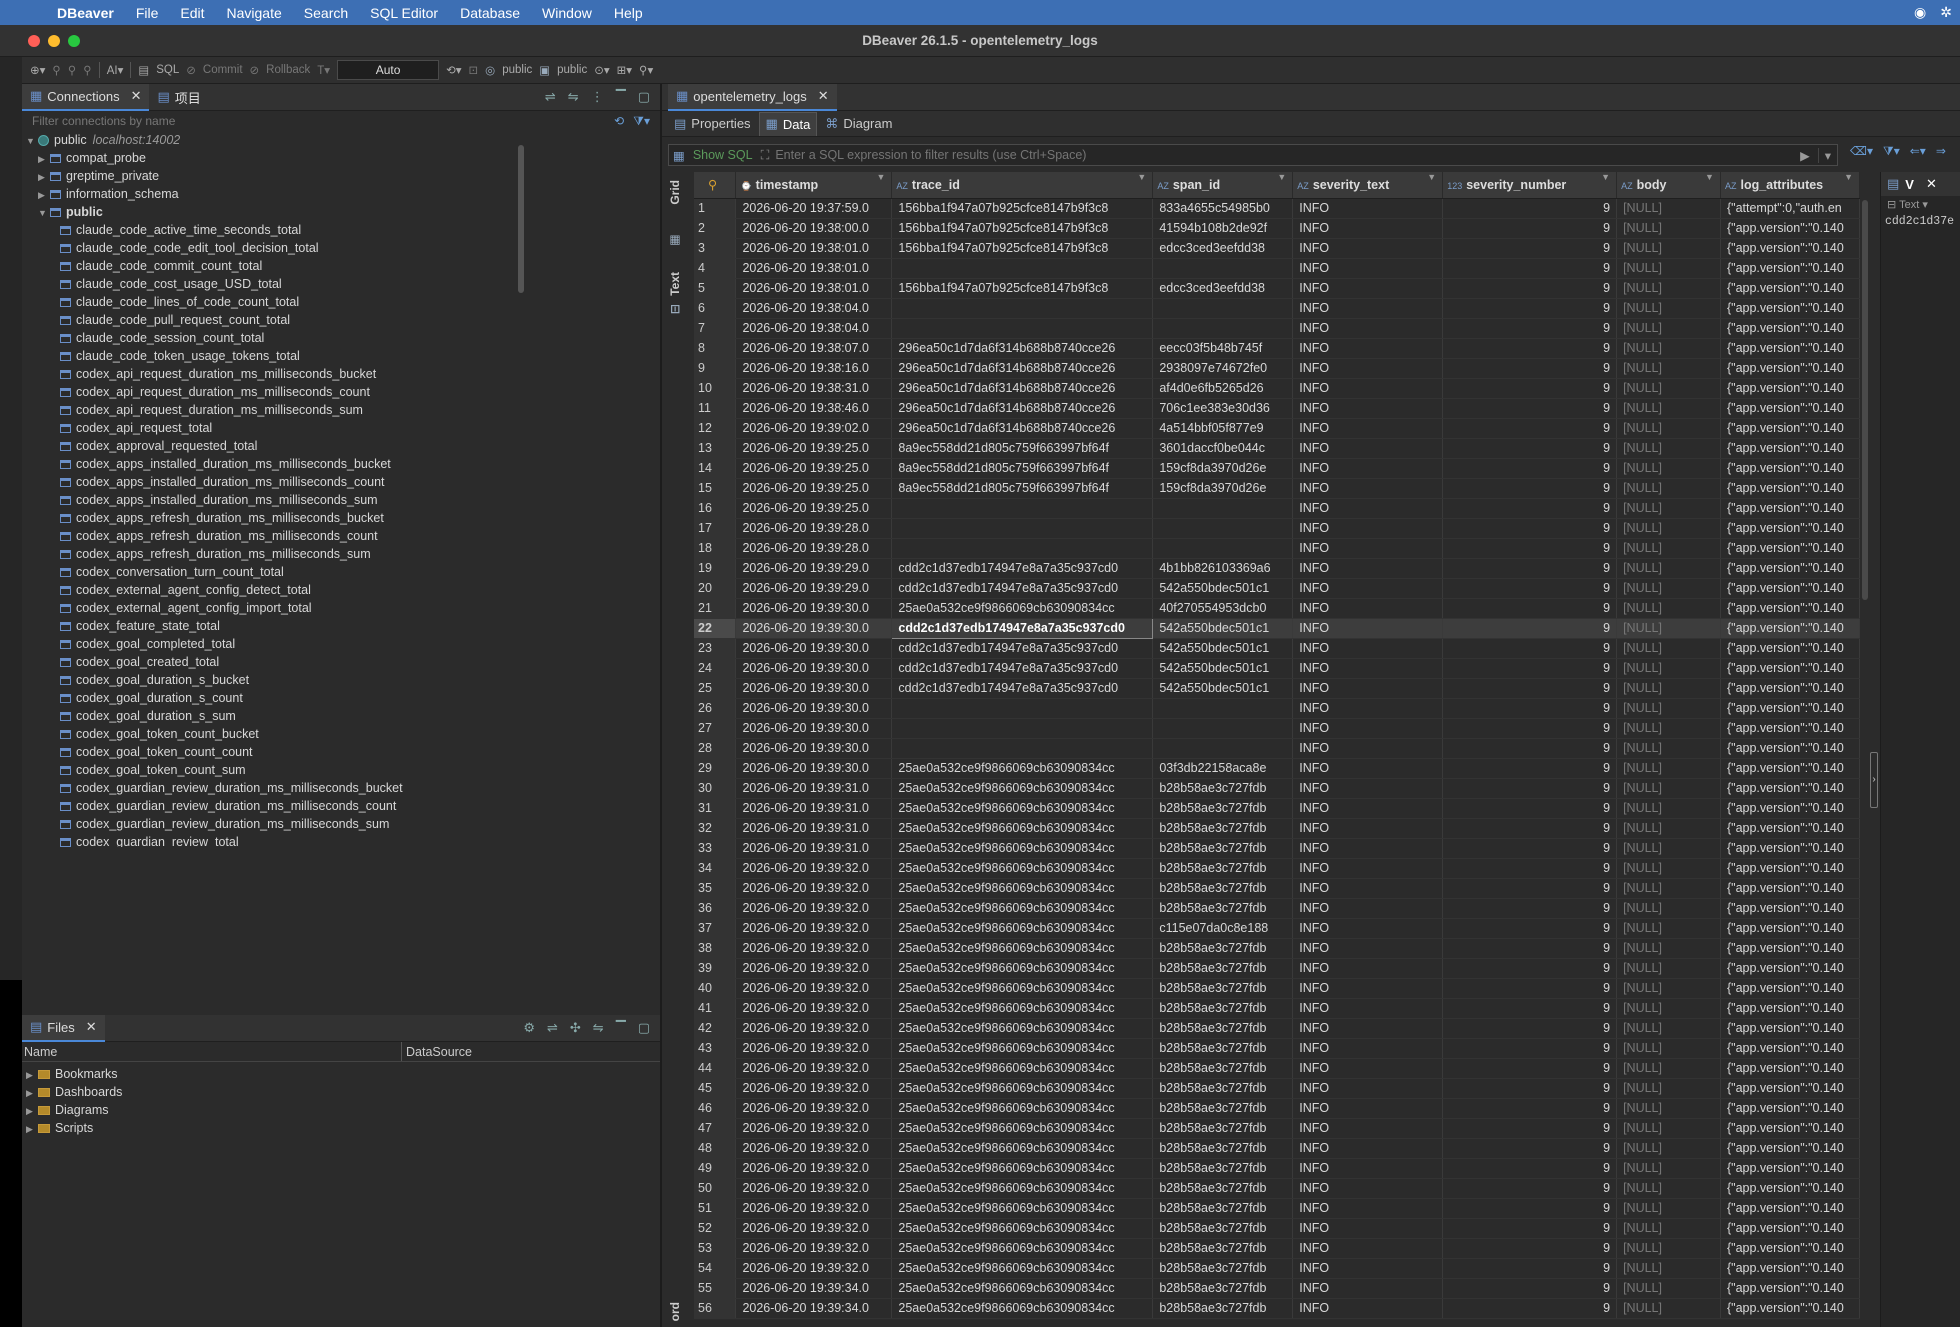 The width and height of the screenshot is (1960, 1327). What do you see at coordinates (37, 70) in the screenshot?
I see `new-connection-icon: ⊕▾` at bounding box center [37, 70].